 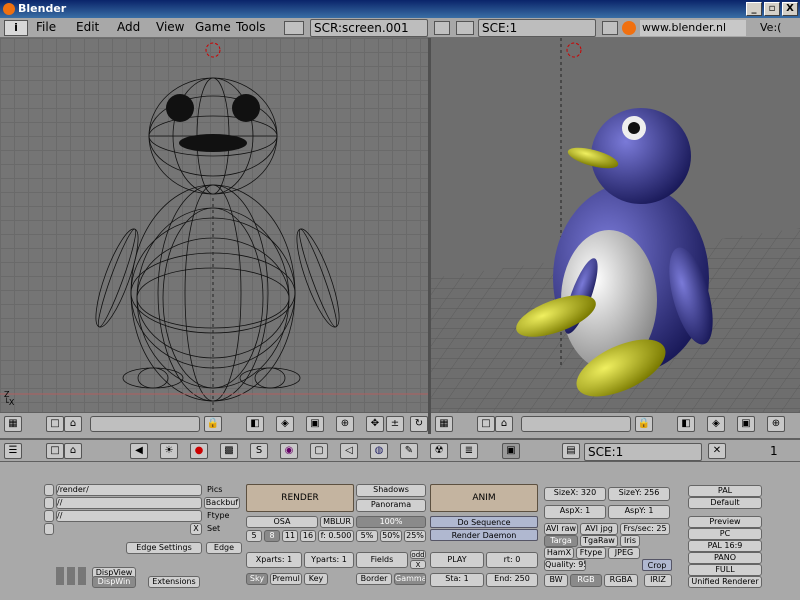 What do you see at coordinates (512, 580) in the screenshot?
I see `end-frame-field: End: 250` at bounding box center [512, 580].